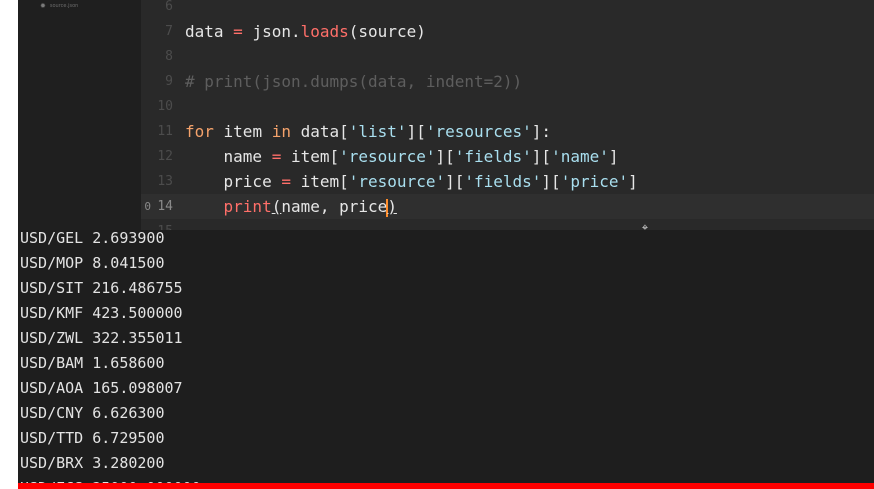 This screenshot has height=489, width=874. What do you see at coordinates (101, 313) in the screenshot?
I see `output-row: USD/KMF 423.500000` at bounding box center [101, 313].